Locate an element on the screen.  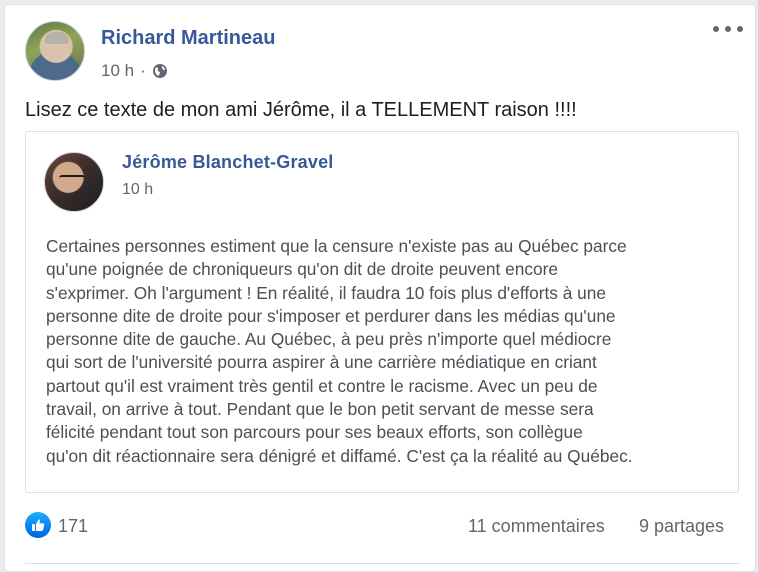
post-meta: 10 h · is located at coordinates (134, 71).